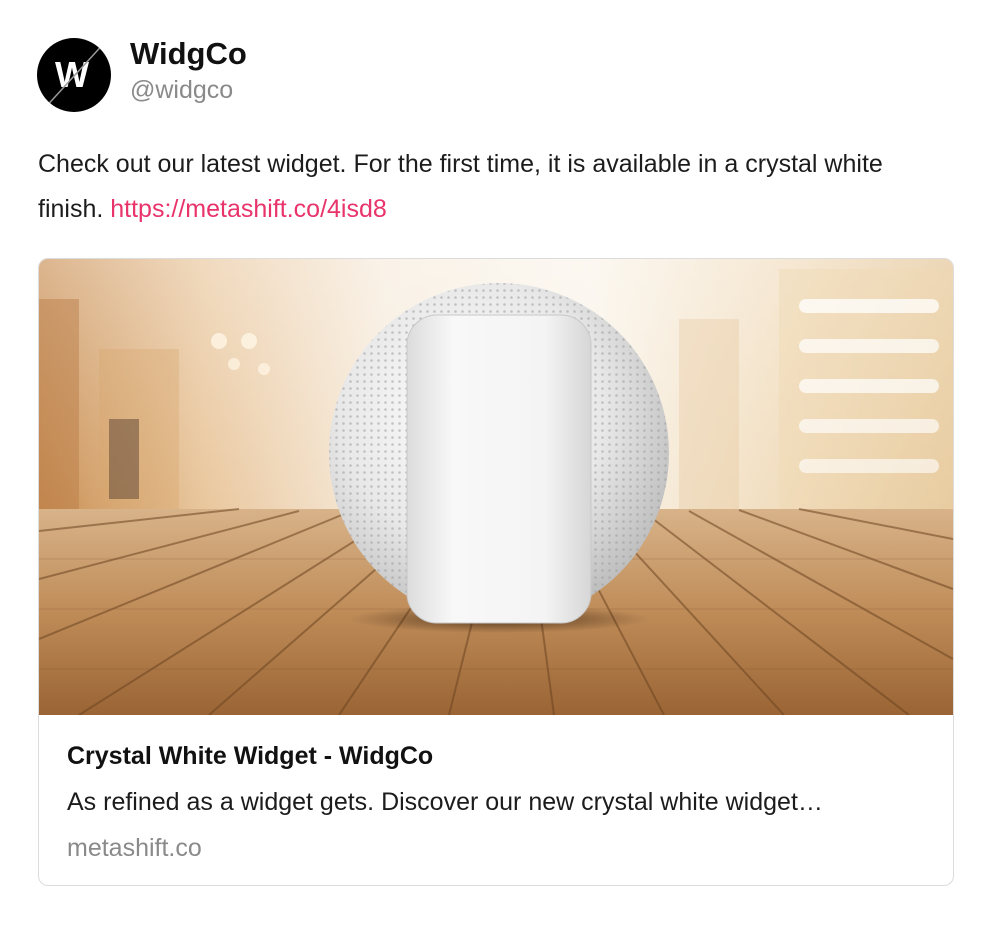 Image resolution: width=994 pixels, height=930 pixels. I want to click on account-names: WidgCo @widgco, so click(188, 70).